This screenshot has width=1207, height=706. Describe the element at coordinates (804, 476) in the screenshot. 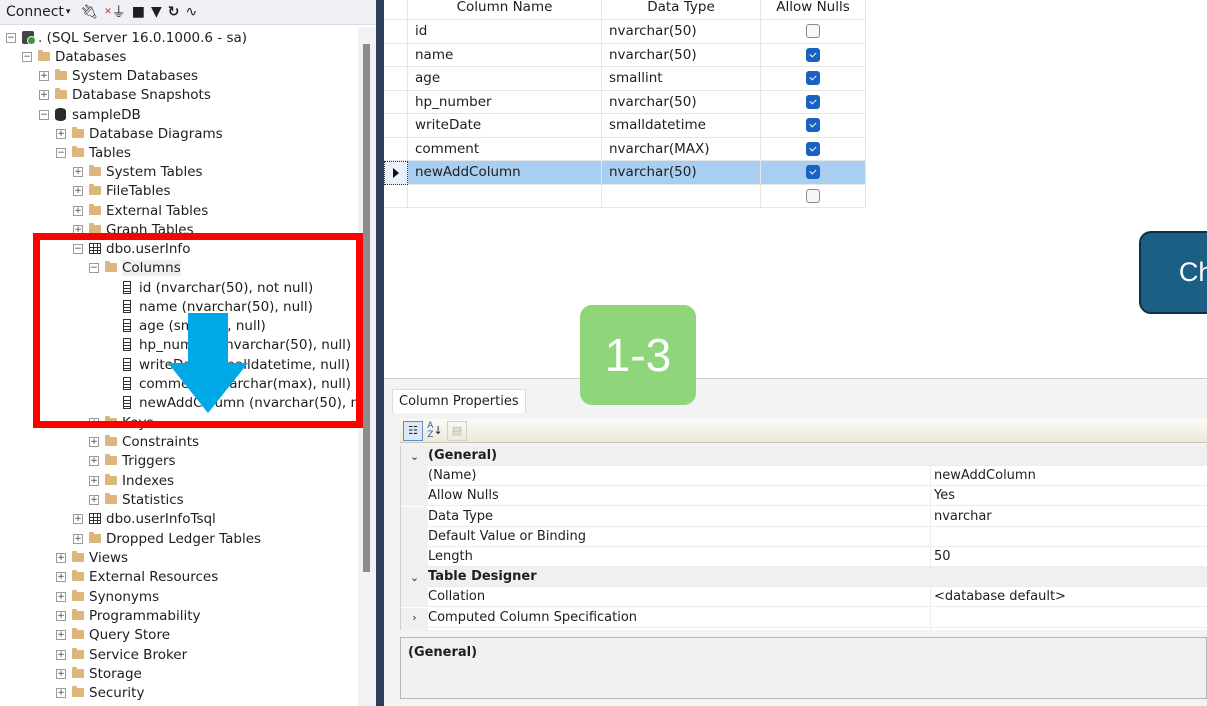

I see `property-row: (Name) newAddColumn` at that location.